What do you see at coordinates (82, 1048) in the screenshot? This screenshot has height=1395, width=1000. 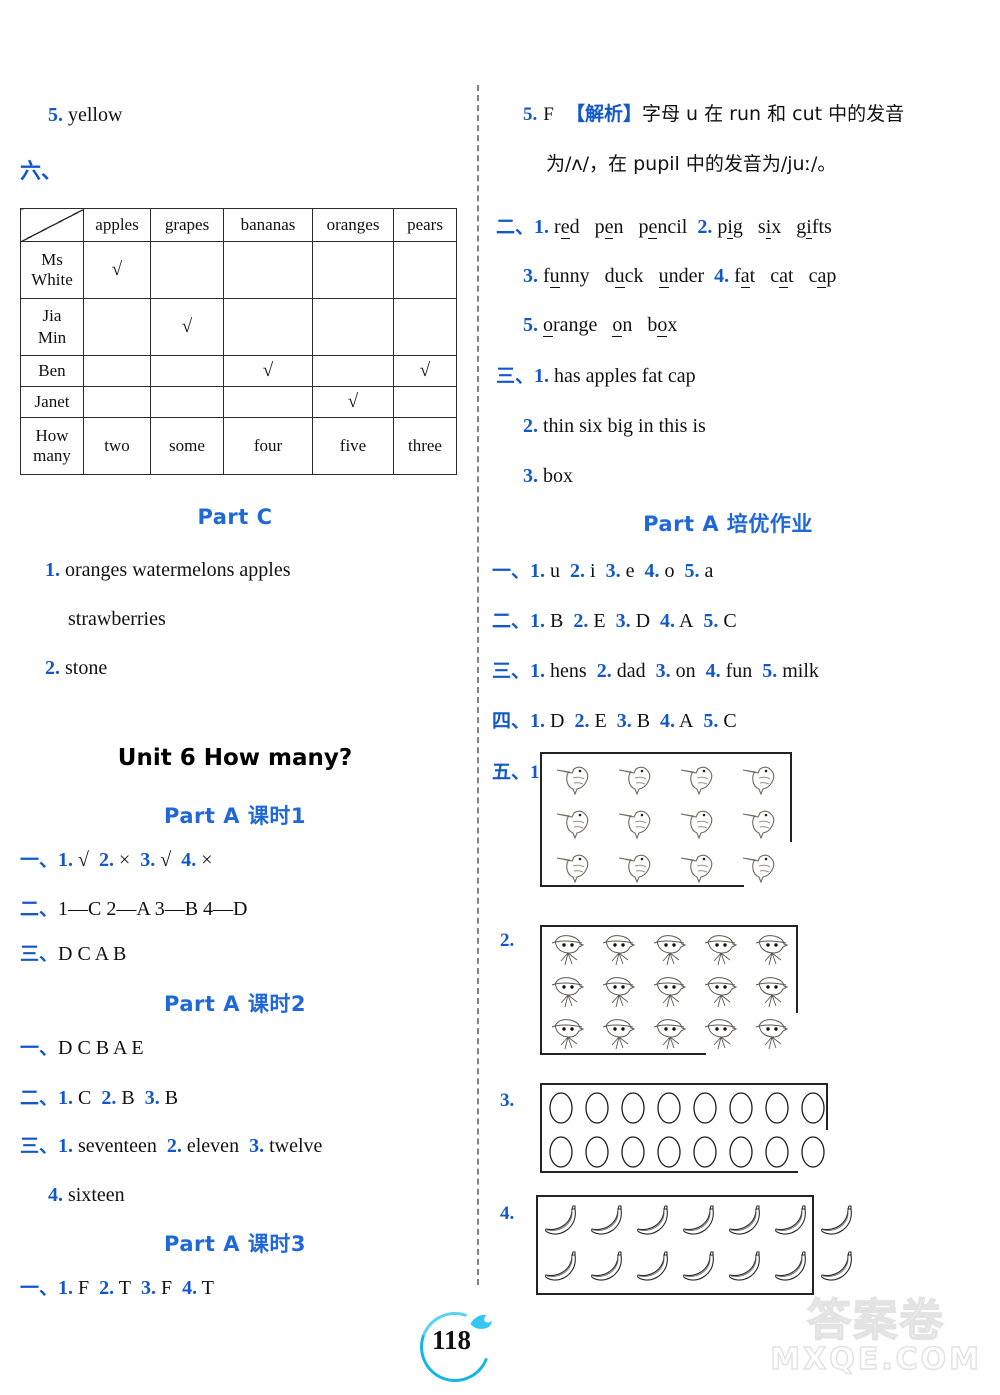 I see `a2-line-1: 一、D C B A E` at bounding box center [82, 1048].